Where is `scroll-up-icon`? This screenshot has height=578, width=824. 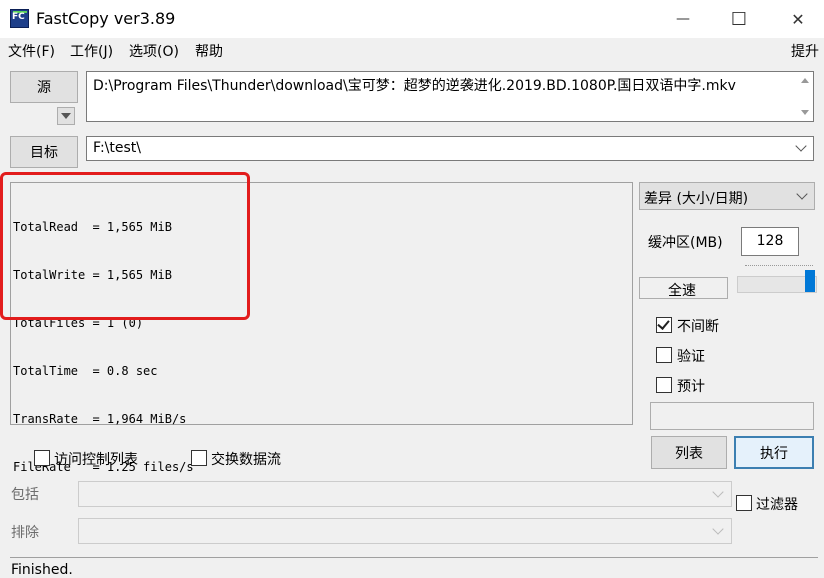
scroll-up-icon is located at coordinates (805, 80).